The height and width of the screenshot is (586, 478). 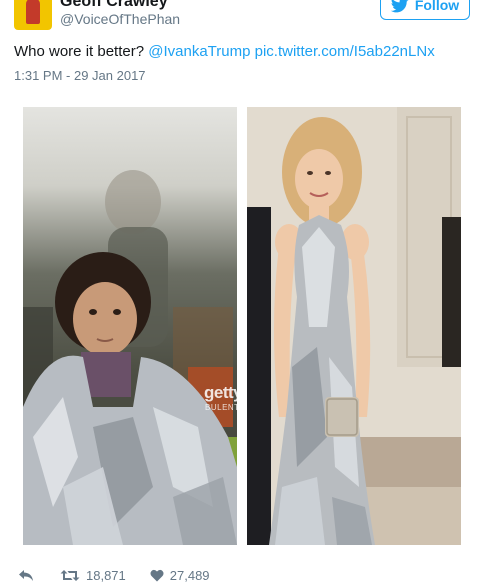 I want to click on retweet-button: 18,871, so click(x=93, y=575).